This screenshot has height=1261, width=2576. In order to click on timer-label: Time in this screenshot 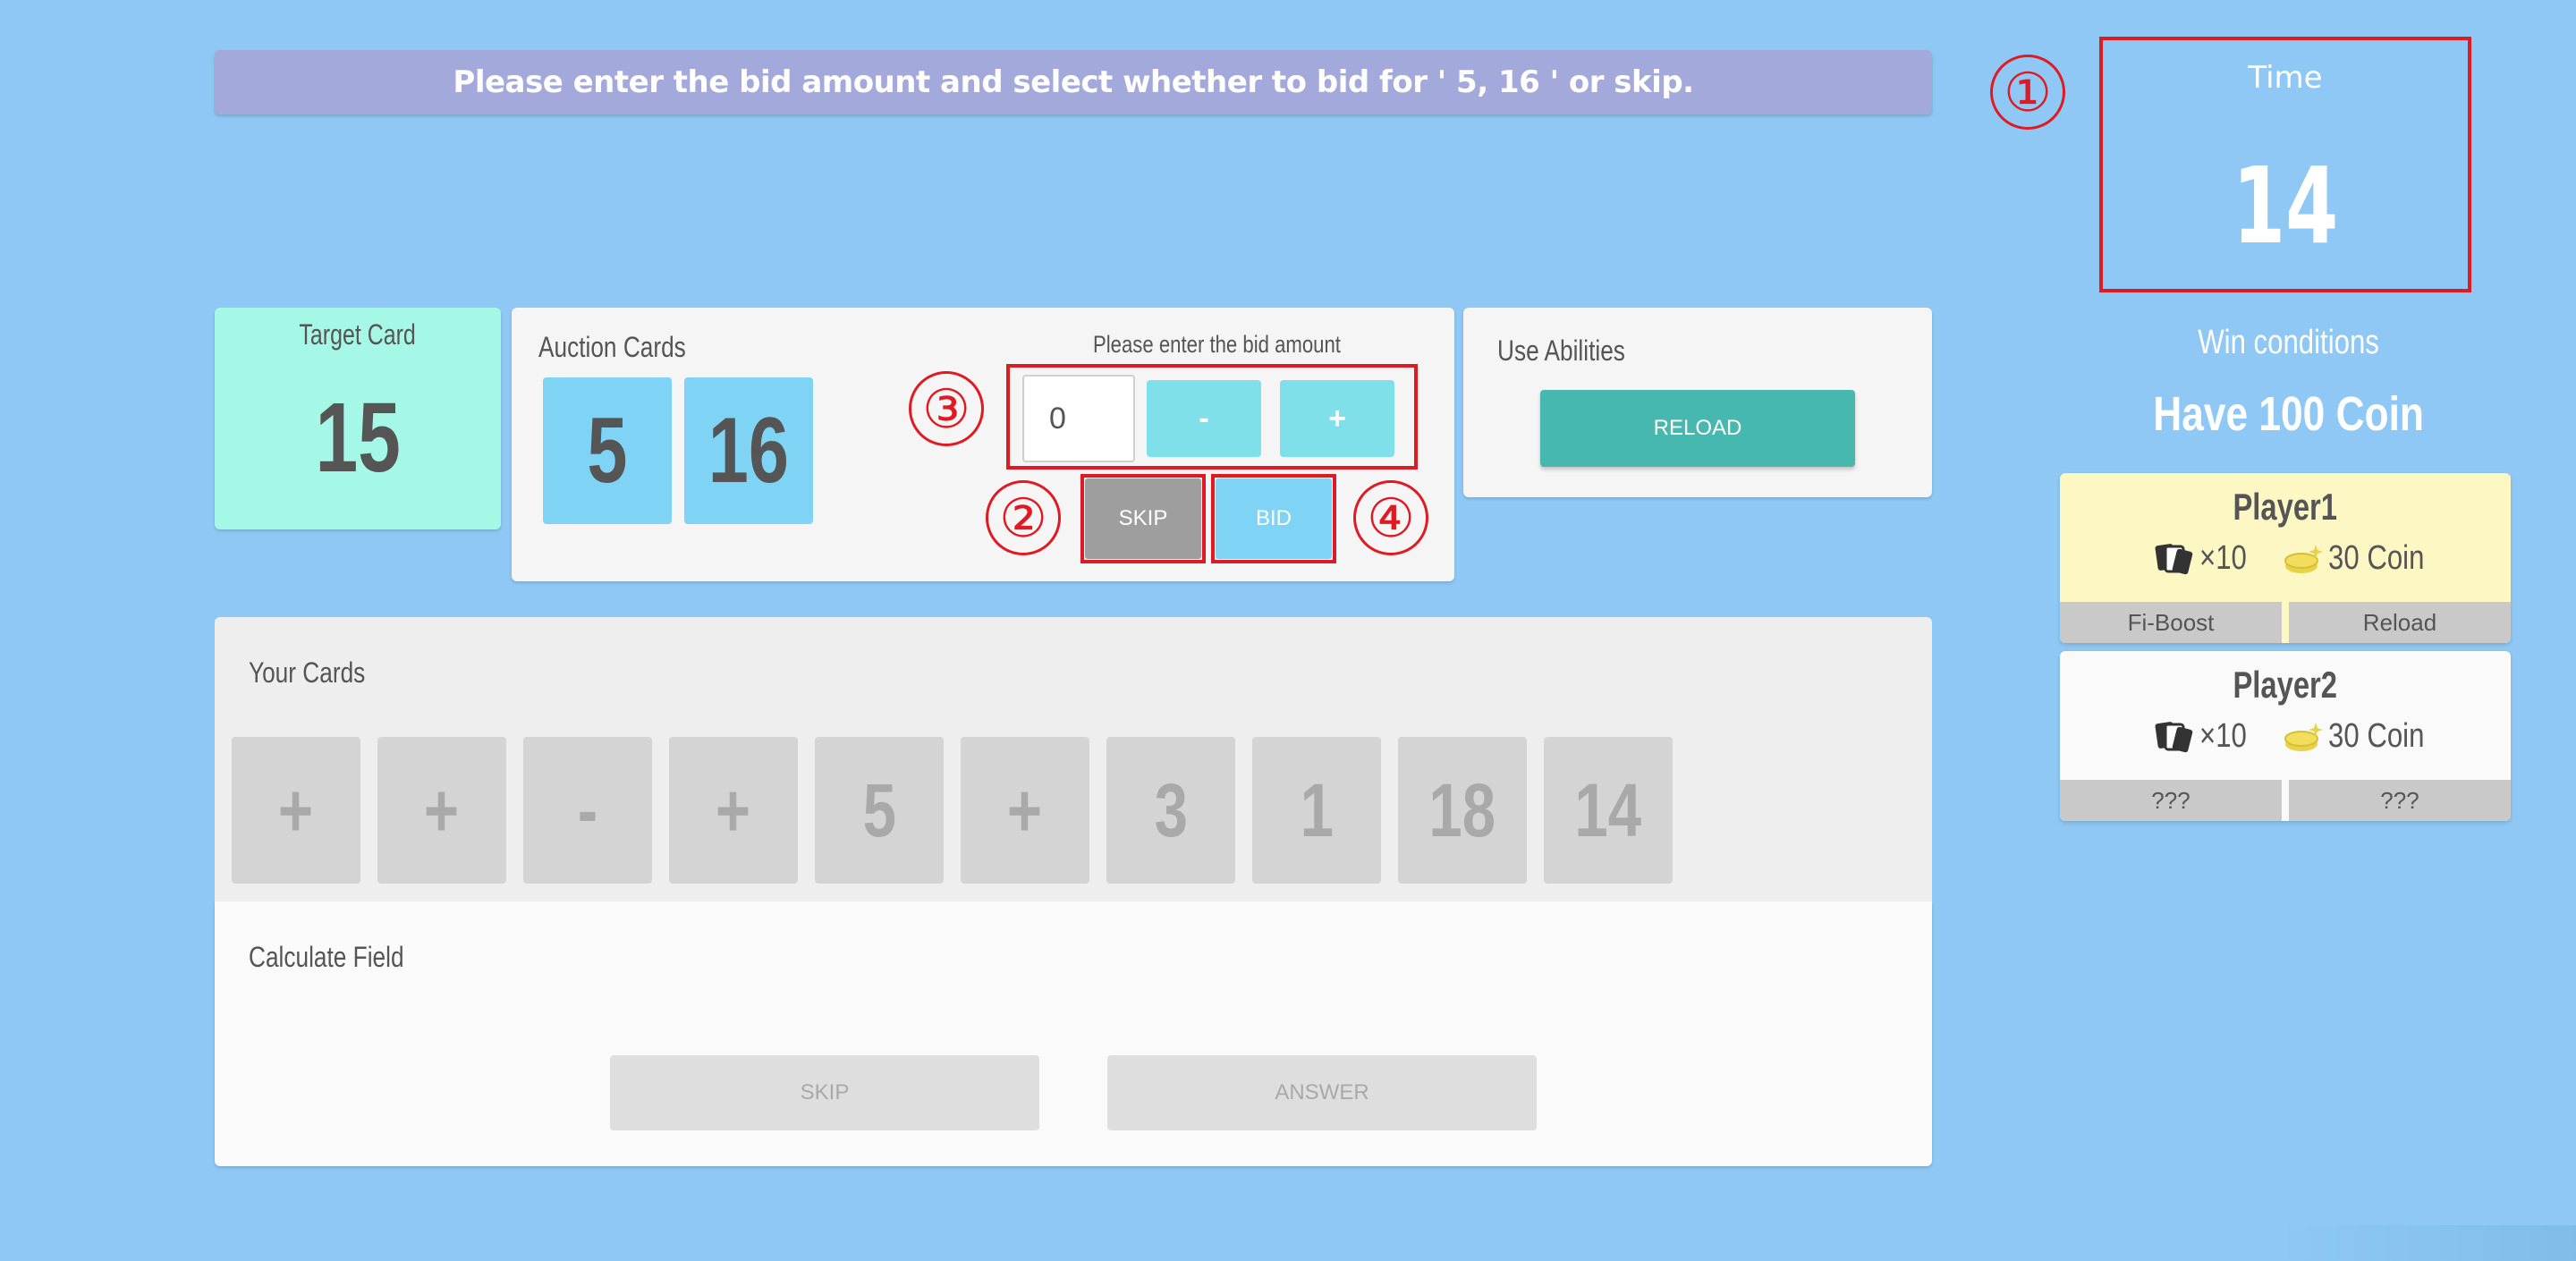, I will do `click(2285, 78)`.